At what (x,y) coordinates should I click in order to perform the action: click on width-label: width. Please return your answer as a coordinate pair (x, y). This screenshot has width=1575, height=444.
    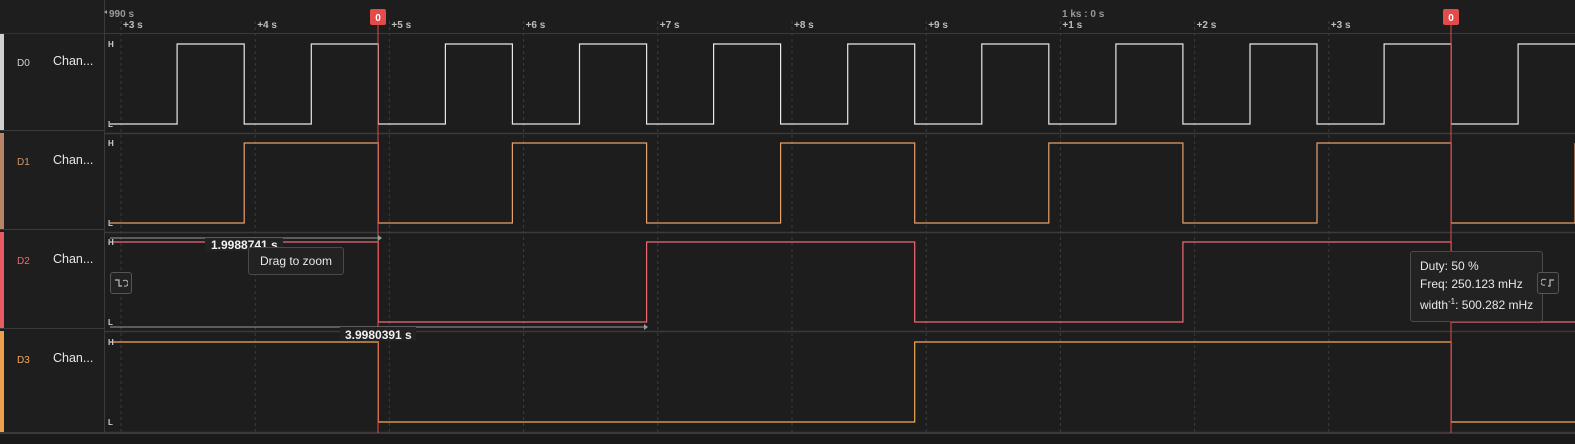
    Looking at the image, I should click on (1434, 305).